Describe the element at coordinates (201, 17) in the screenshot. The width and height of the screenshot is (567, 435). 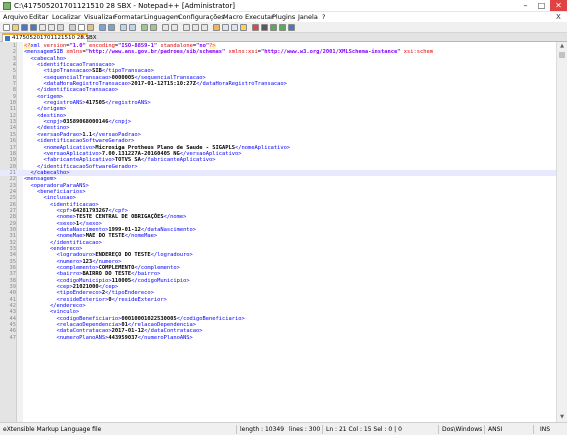
I see `menu-configuracoes: Configurações` at that location.